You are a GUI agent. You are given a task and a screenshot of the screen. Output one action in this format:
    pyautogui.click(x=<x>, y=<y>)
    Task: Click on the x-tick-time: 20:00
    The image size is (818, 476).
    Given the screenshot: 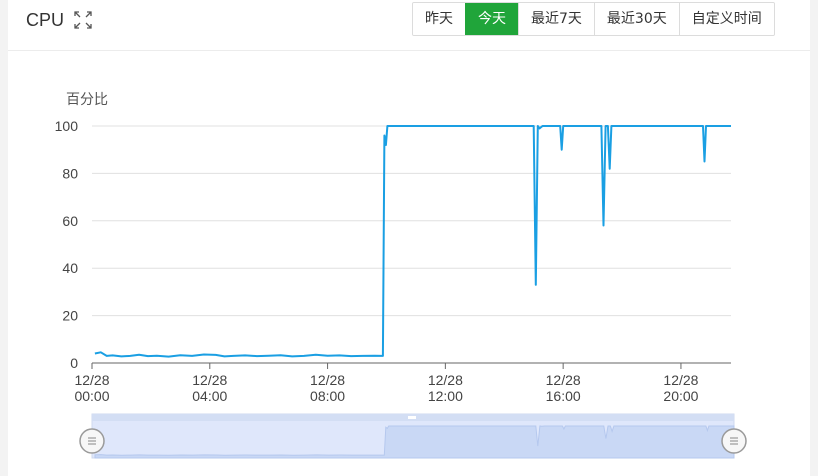 What is the action you would take?
    pyautogui.click(x=680, y=396)
    